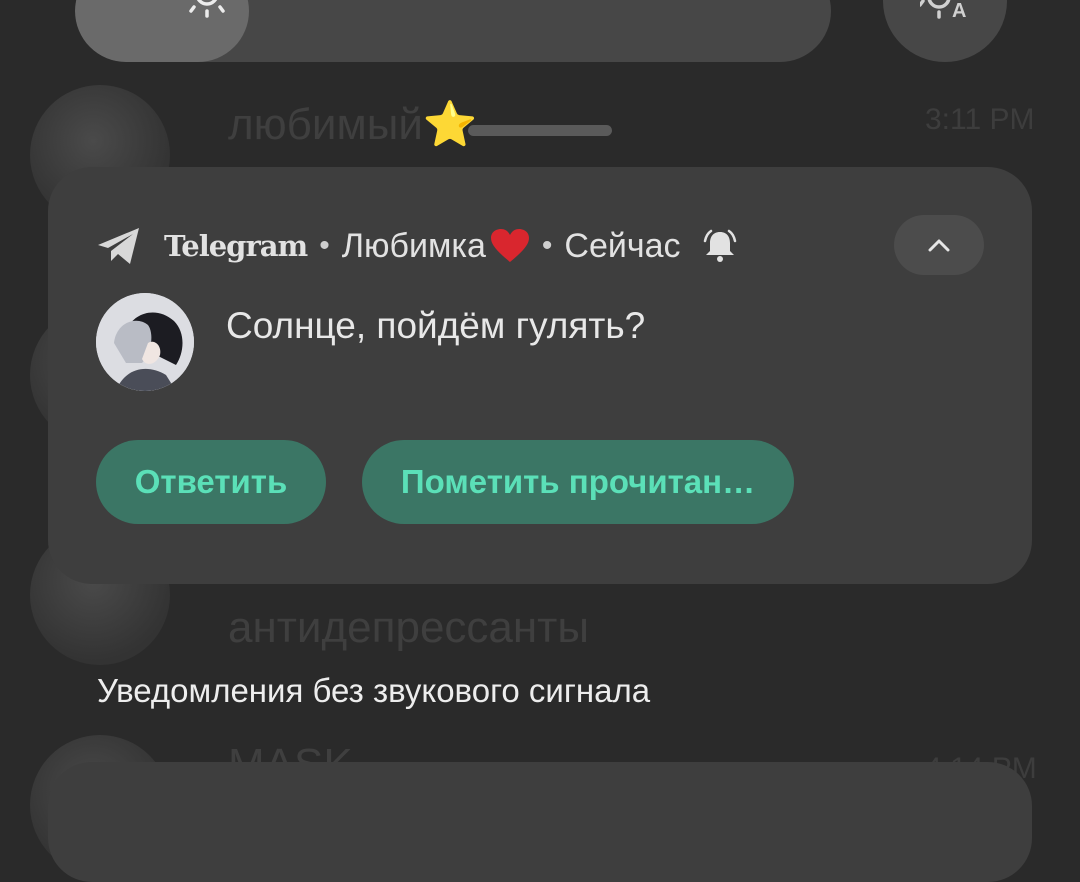 This screenshot has width=1080, height=882. I want to click on silent-notifications-label: Уведомления без звукового сигнала, so click(374, 690).